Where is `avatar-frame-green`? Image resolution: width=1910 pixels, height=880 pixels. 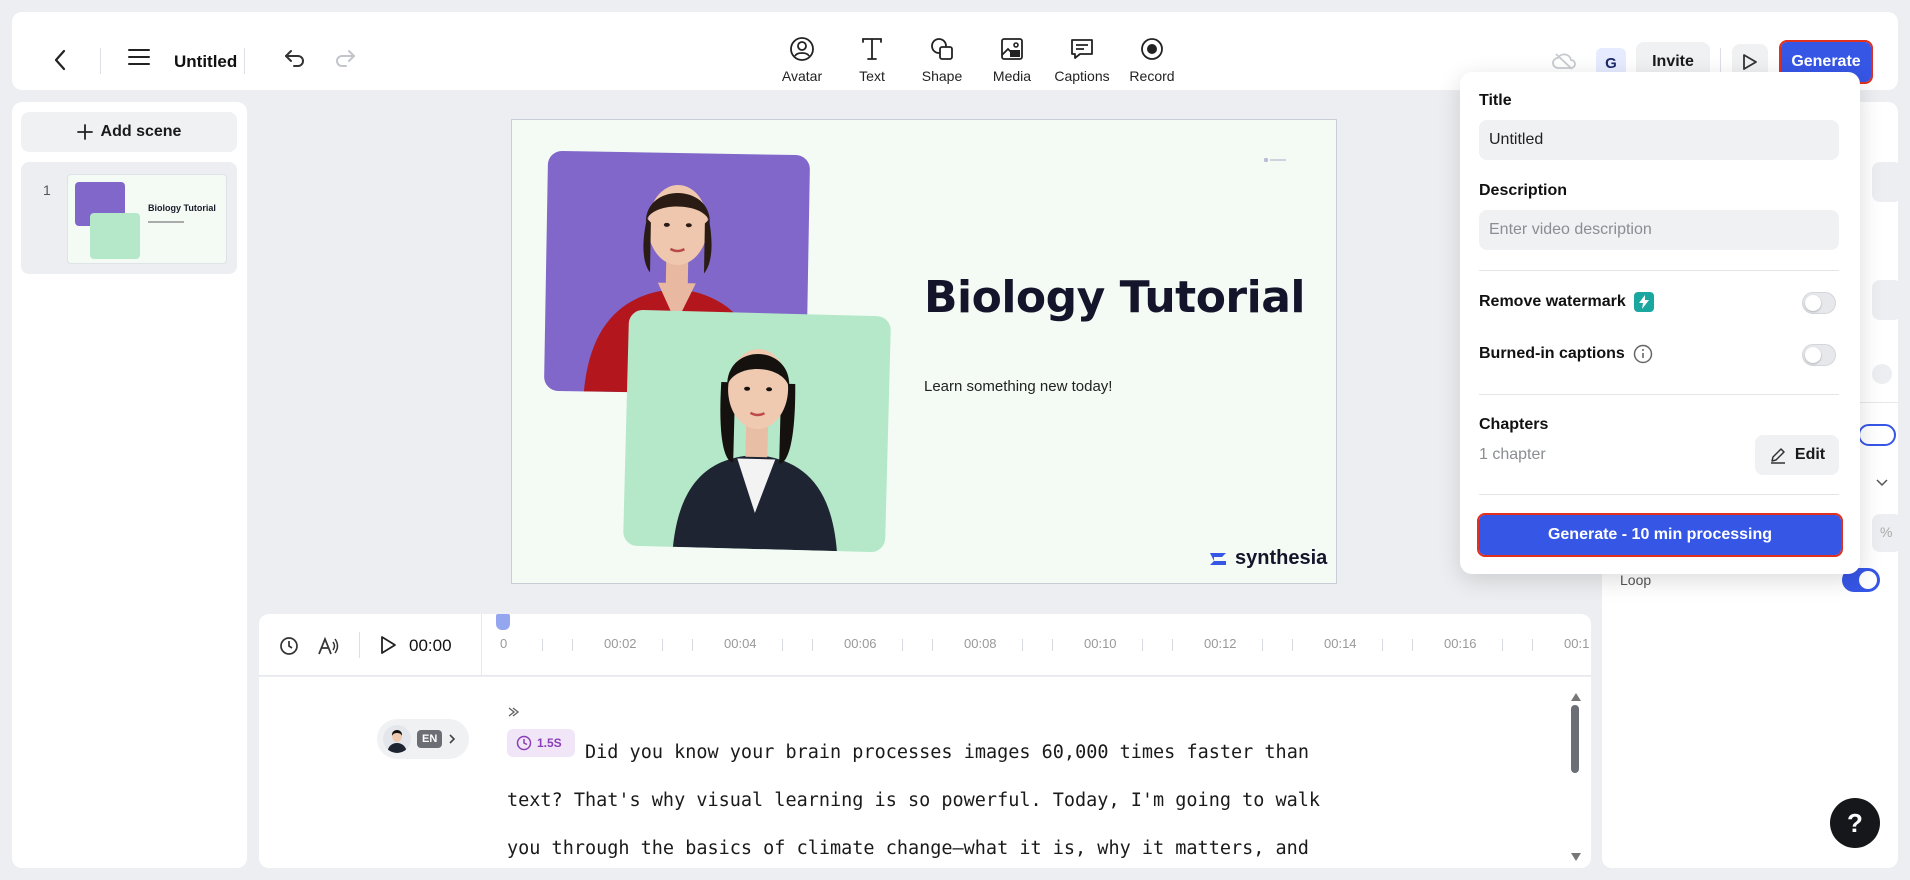 avatar-frame-green is located at coordinates (757, 431).